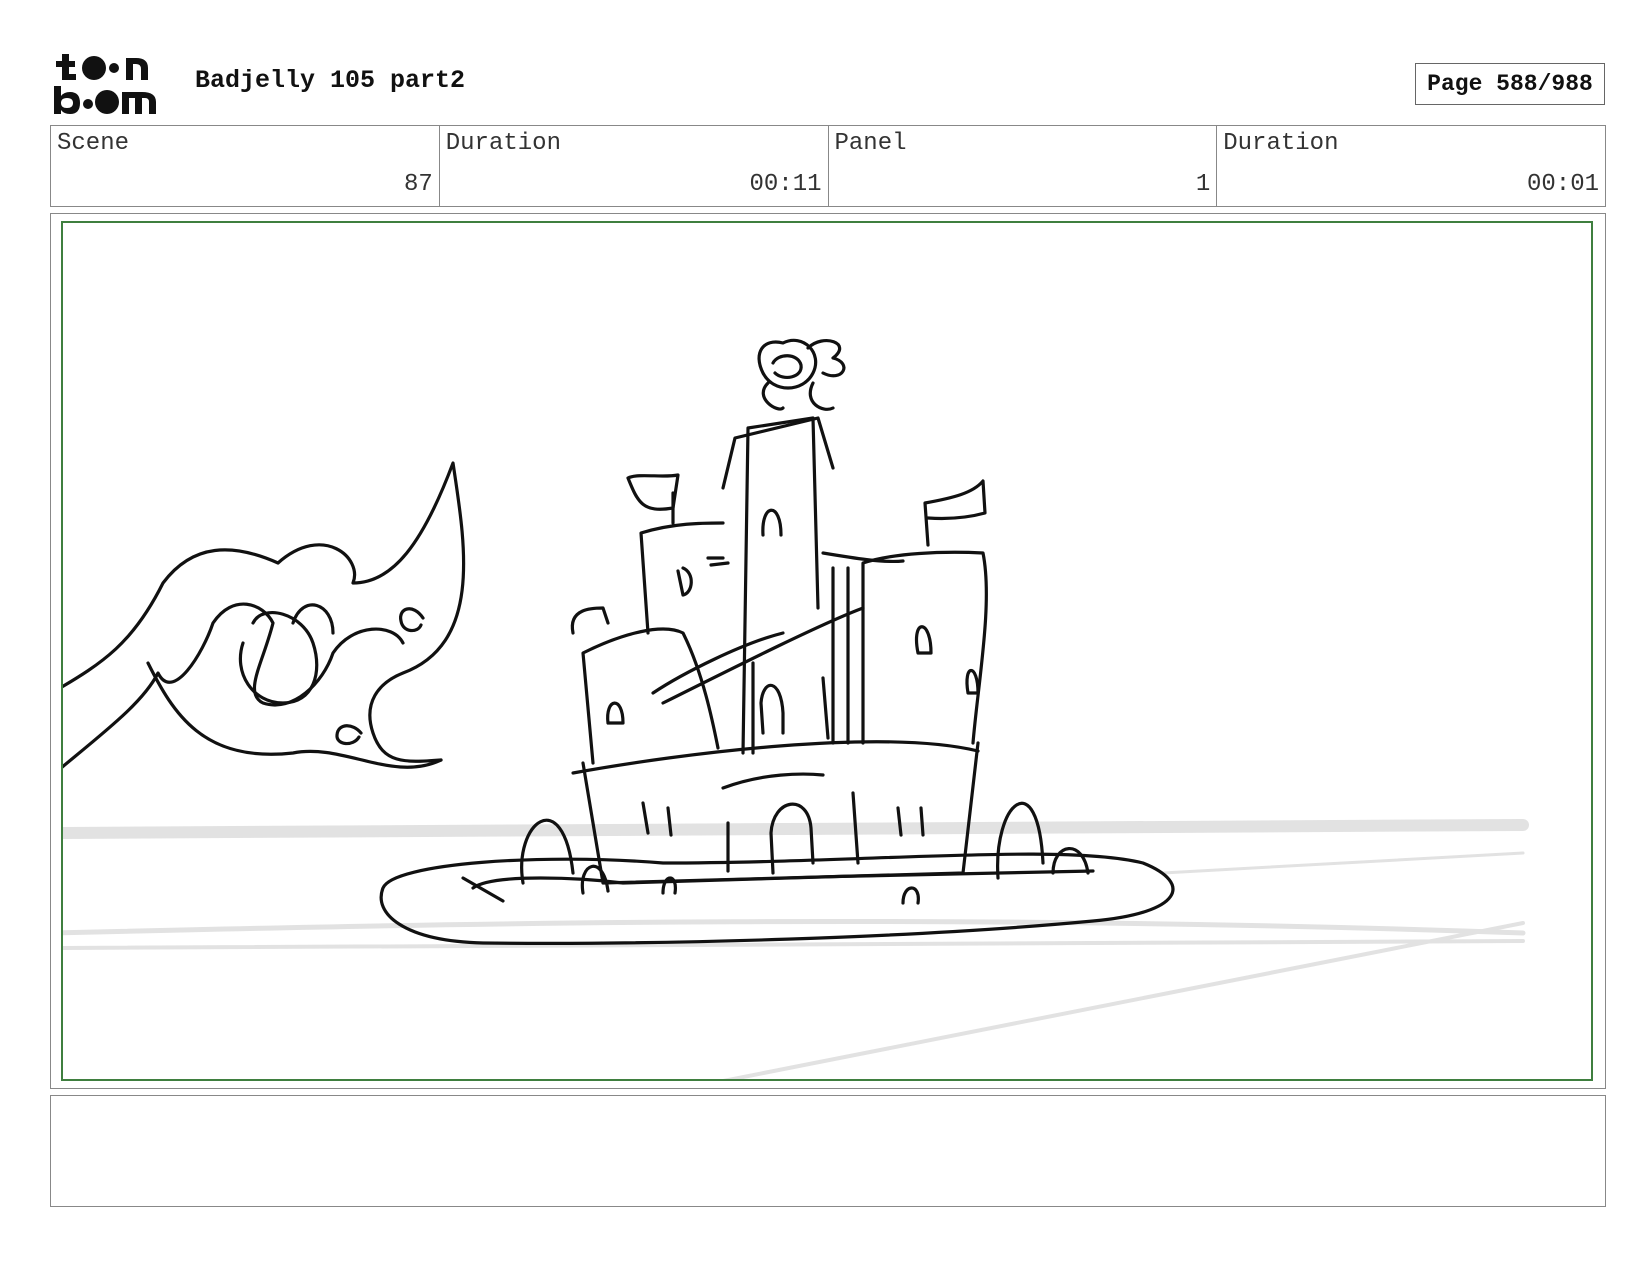 This screenshot has height=1275, width=1650. I want to click on panel-label: Panel, so click(870, 143).